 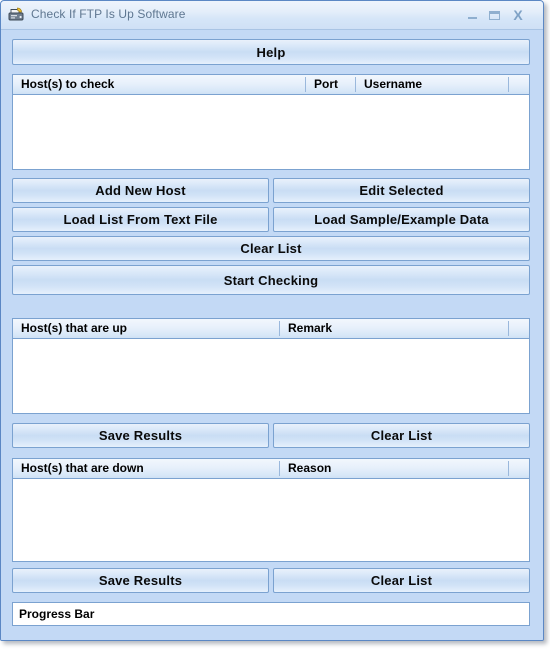 What do you see at coordinates (146, 328) in the screenshot?
I see `column-header-host-up: Host(s) that are up` at bounding box center [146, 328].